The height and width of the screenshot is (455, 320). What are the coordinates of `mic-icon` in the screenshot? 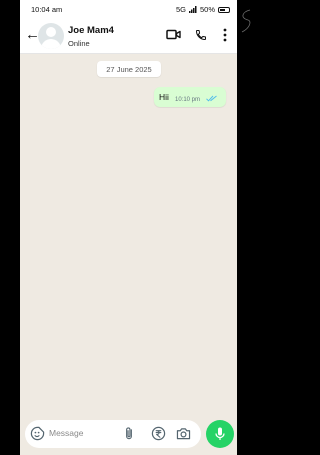 It's located at (220, 433).